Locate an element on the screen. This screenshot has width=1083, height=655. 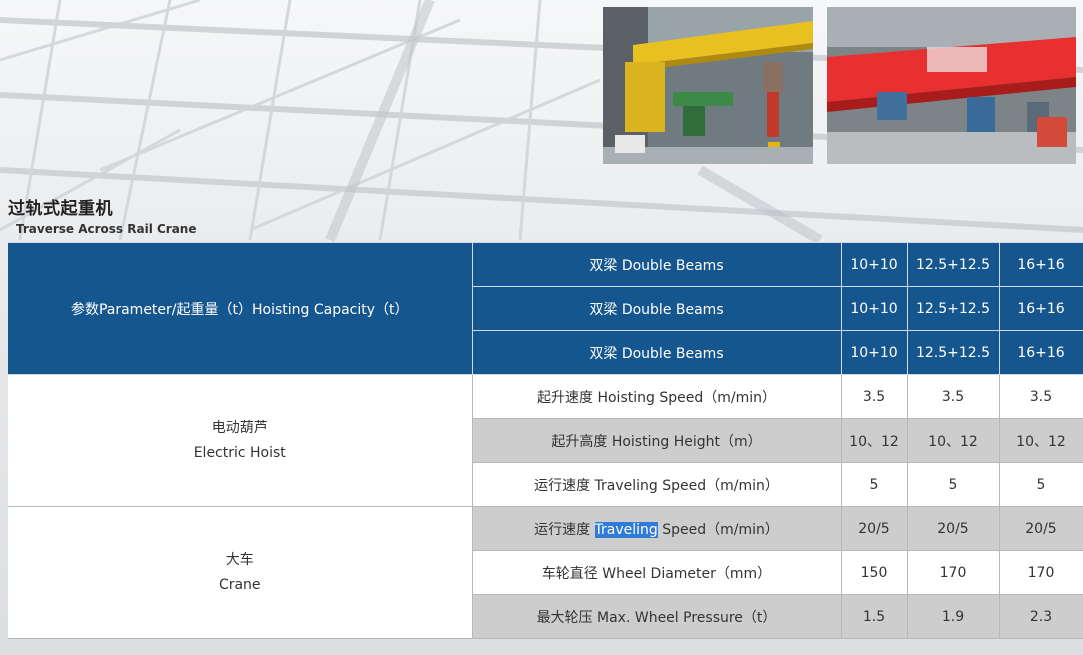
page-title-cn: 过轨式起重机 is located at coordinates (60, 209).